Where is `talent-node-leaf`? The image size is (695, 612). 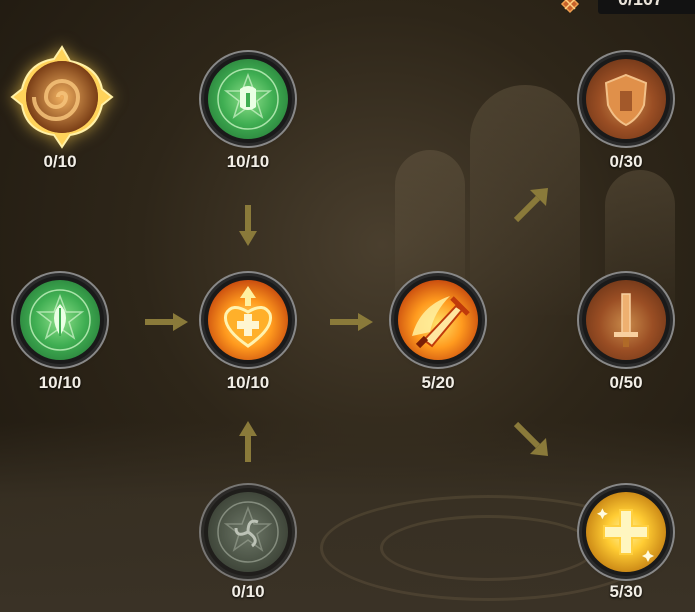
talent-node-leaf is located at coordinates (60, 320).